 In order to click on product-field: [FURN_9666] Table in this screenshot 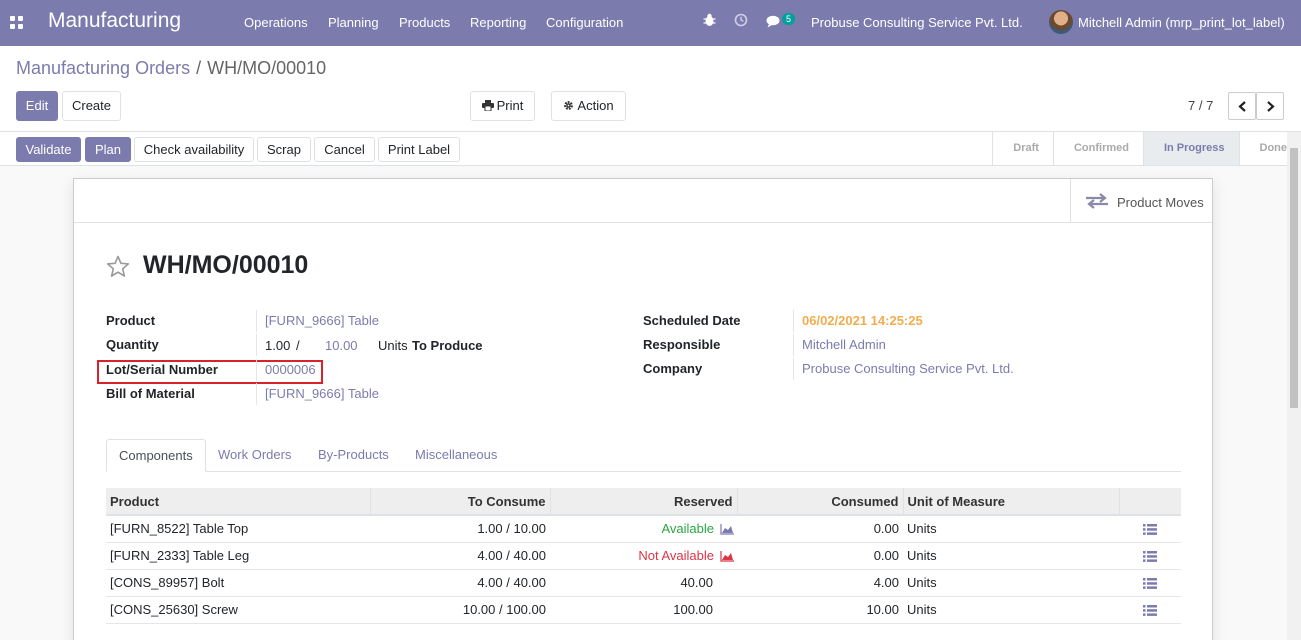, I will do `click(322, 320)`.